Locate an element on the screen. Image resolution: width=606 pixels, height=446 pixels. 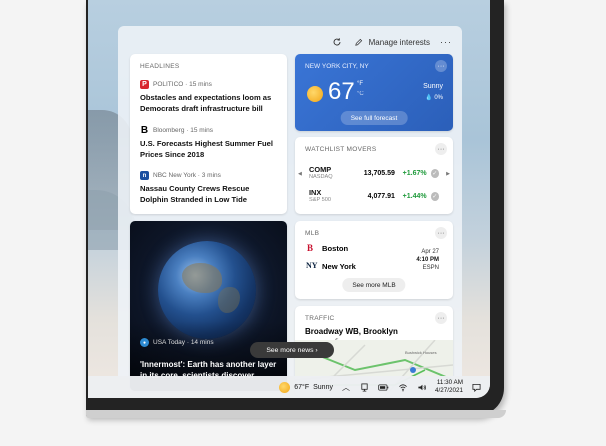
see-full-forecast-button: See full forecast is located at coordinates (374, 118).